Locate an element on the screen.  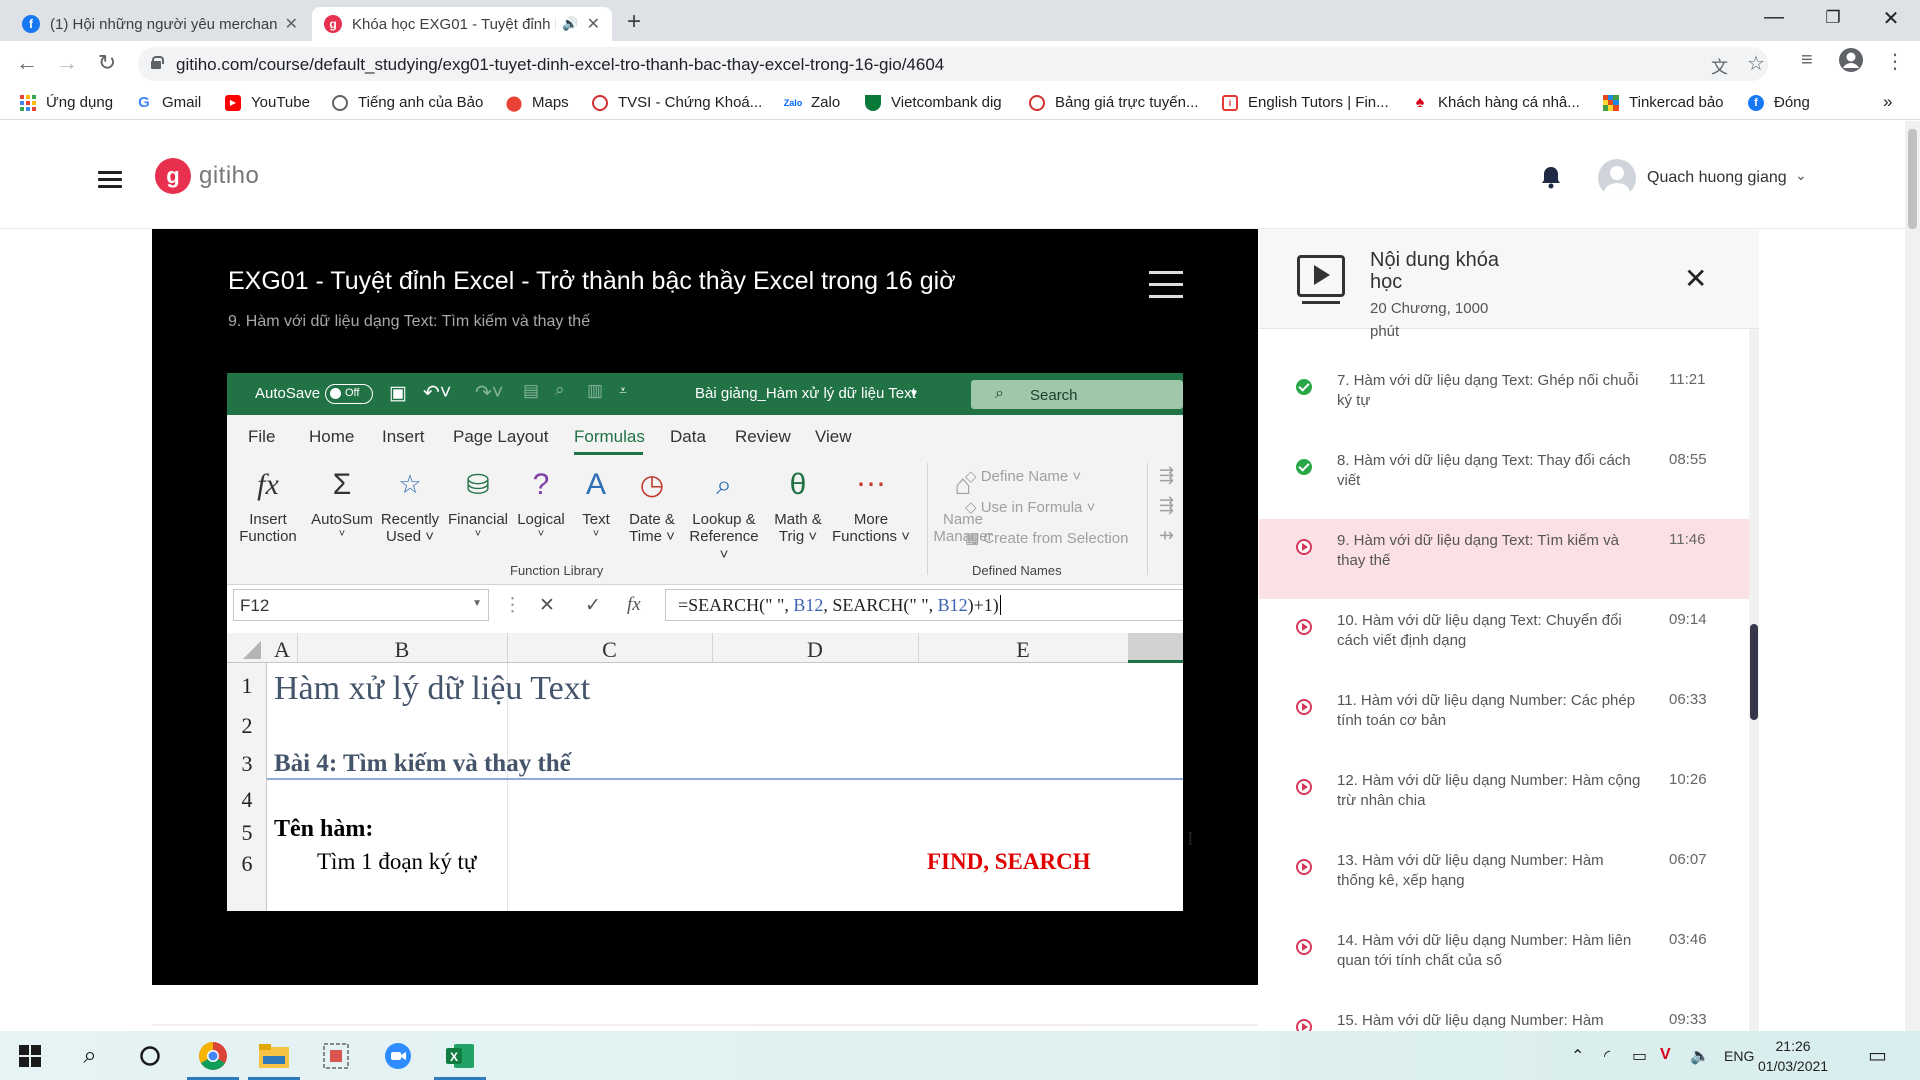
battery-icon: ▭ is located at coordinates (1639, 1056).